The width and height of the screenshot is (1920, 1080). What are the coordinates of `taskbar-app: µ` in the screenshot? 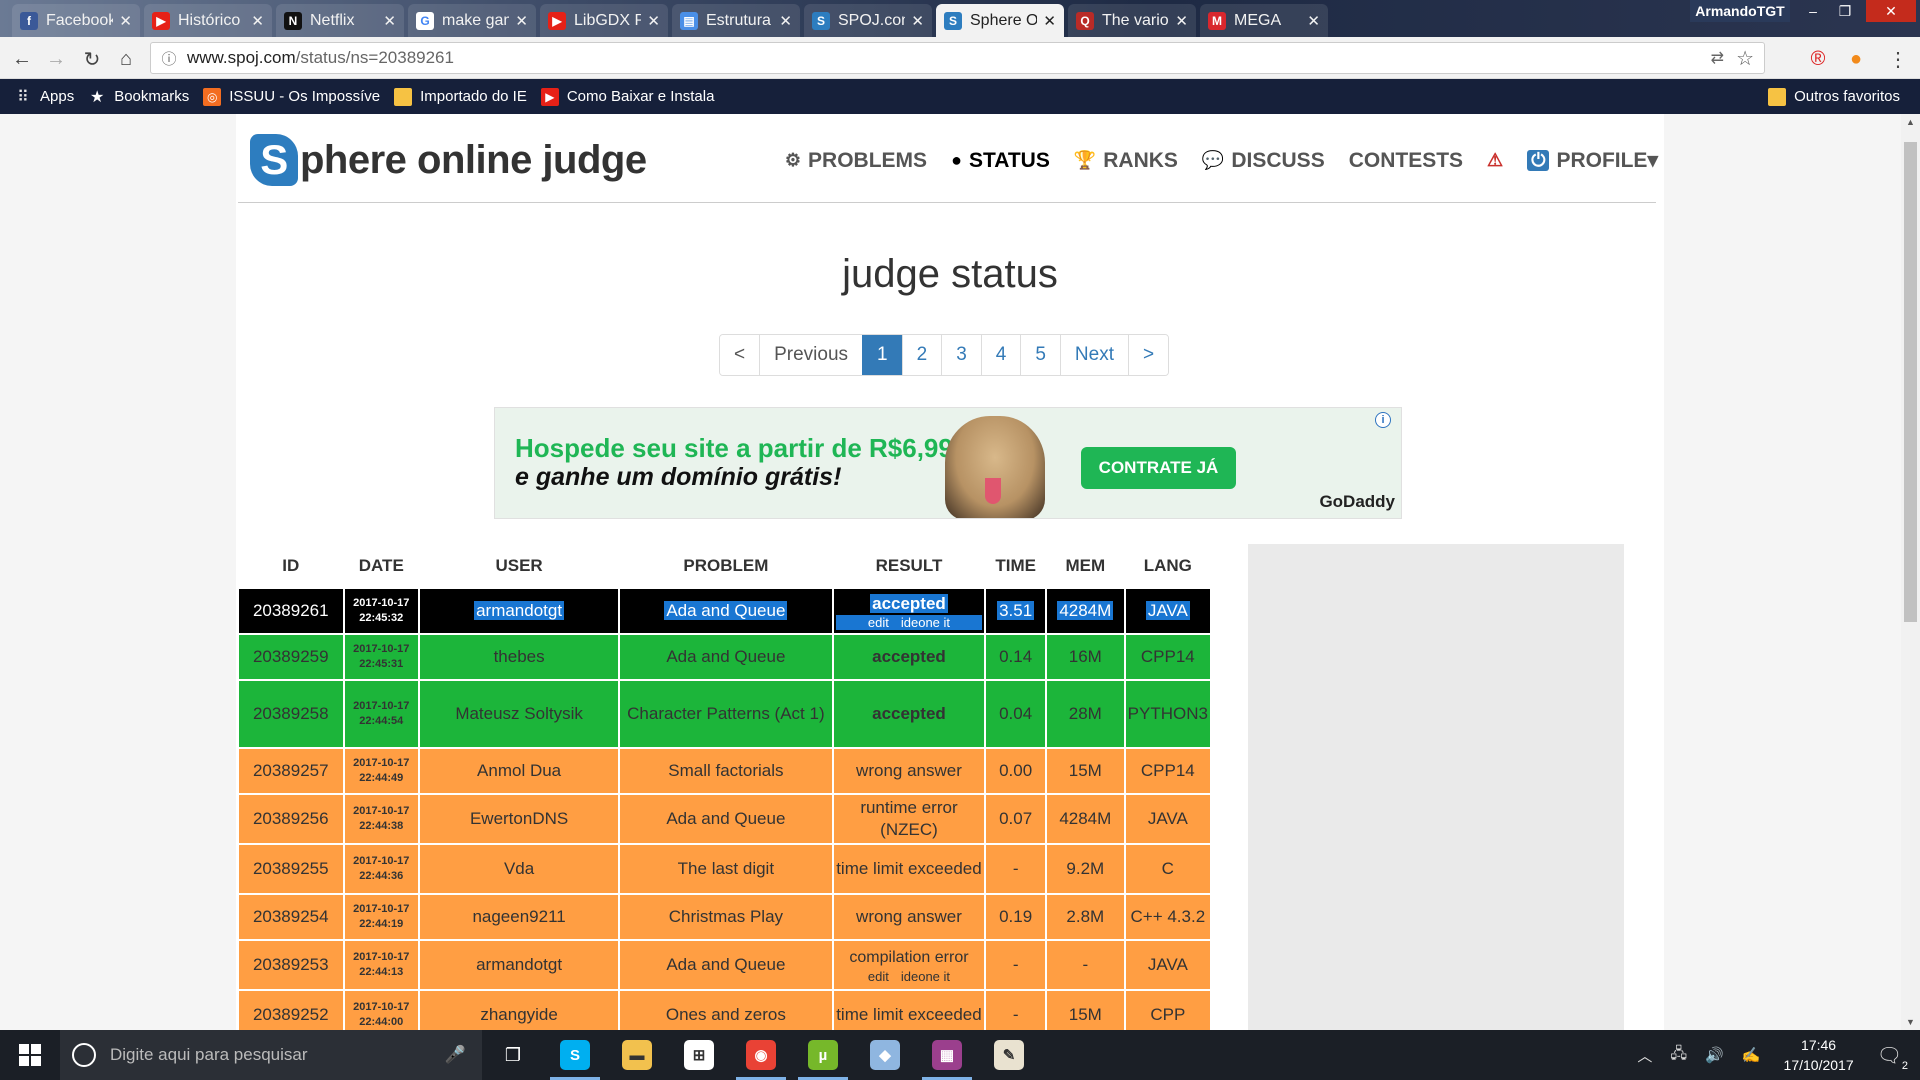 It's located at (823, 1055).